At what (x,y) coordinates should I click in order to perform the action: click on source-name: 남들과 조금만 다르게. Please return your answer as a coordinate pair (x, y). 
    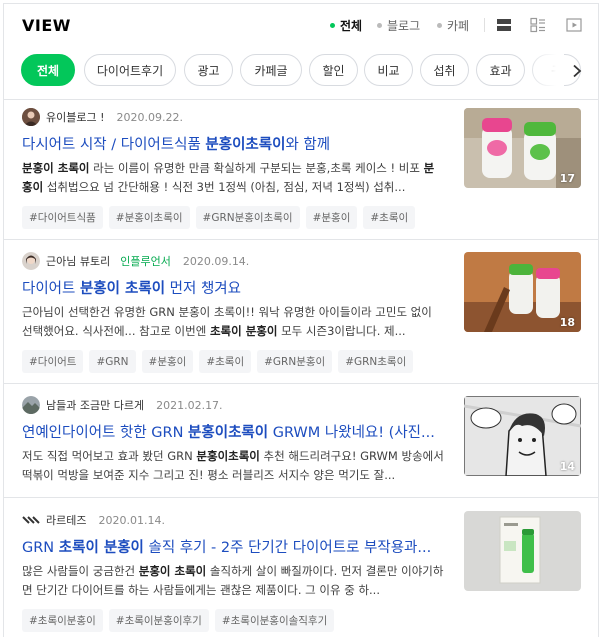
    Looking at the image, I should click on (95, 405).